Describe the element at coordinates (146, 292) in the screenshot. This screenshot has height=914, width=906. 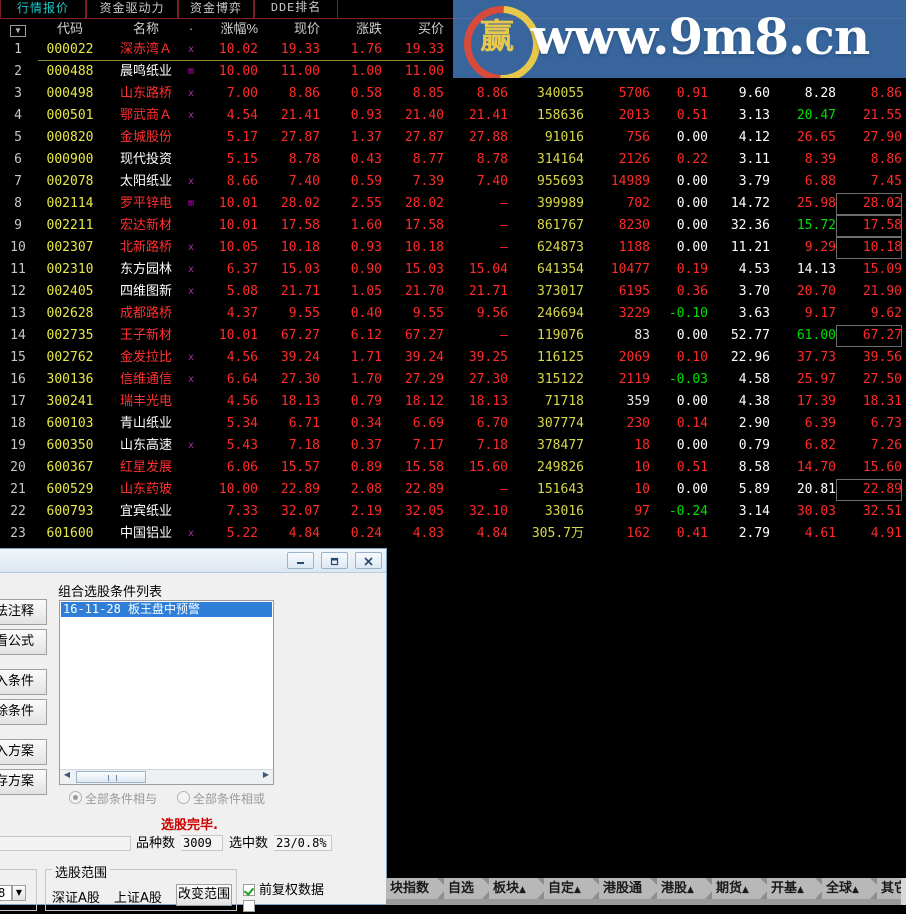
I see `stock-name: 四维图新` at that location.